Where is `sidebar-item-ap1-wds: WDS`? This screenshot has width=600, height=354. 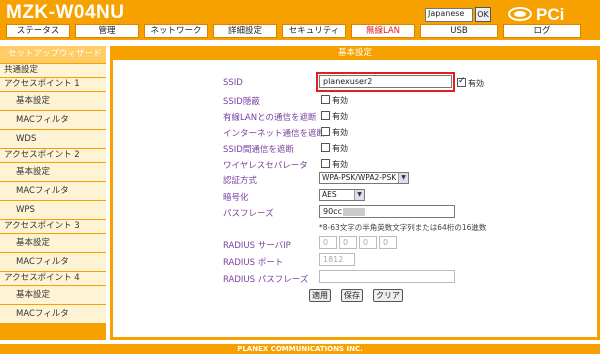 sidebar-item-ap1-wds: WDS is located at coordinates (53, 139).